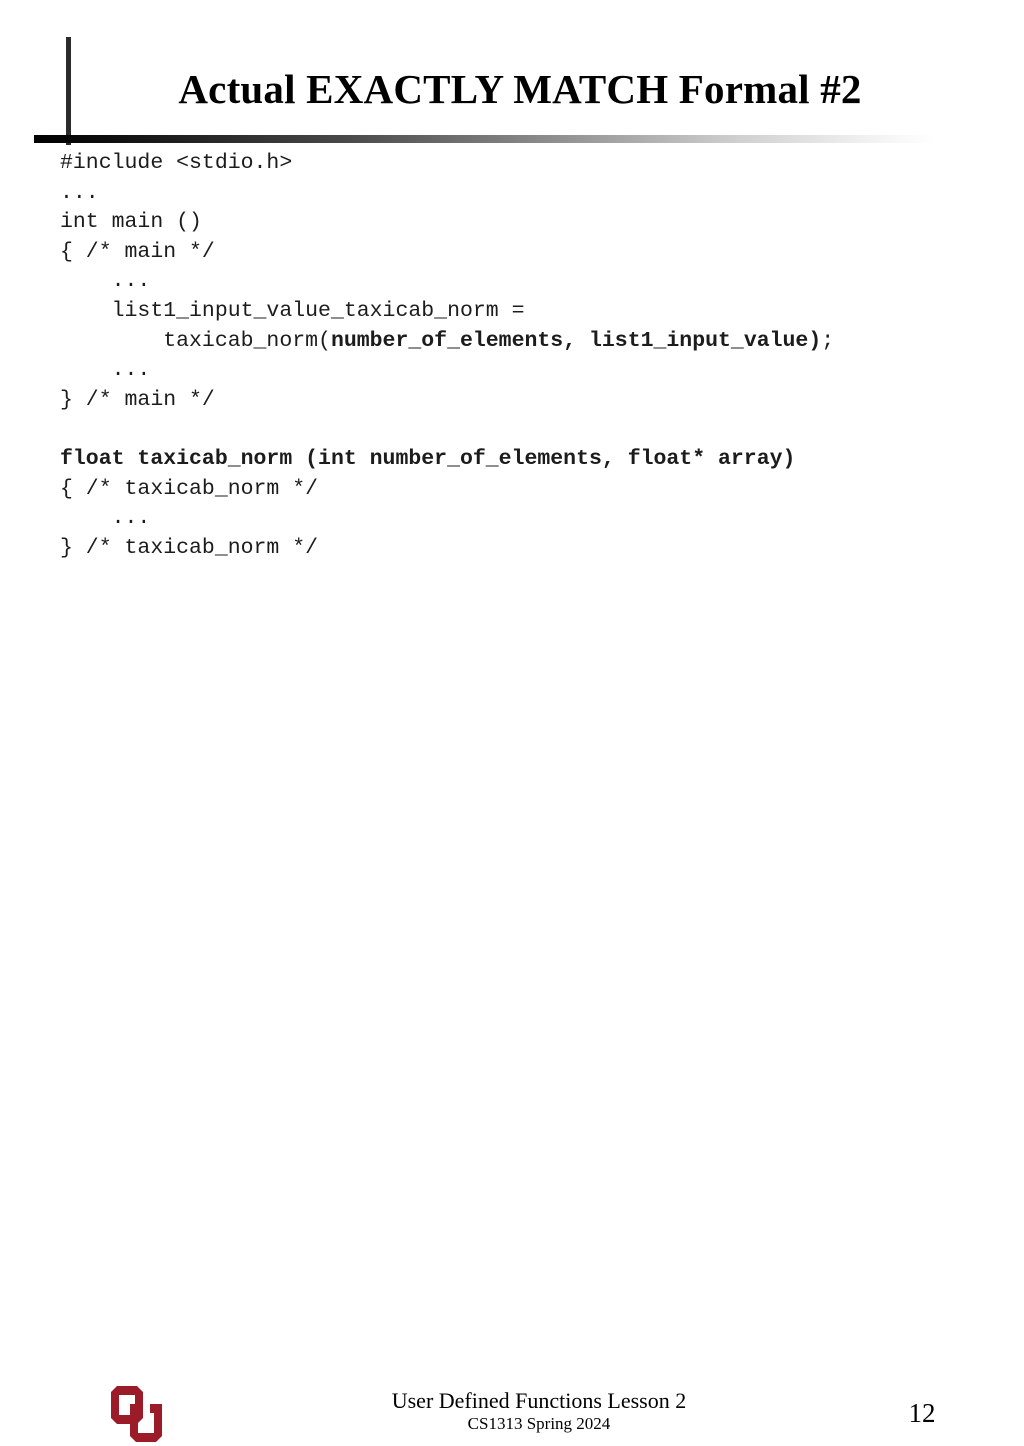  I want to click on code-text: } /* taxicab_norm */, so click(189, 547).